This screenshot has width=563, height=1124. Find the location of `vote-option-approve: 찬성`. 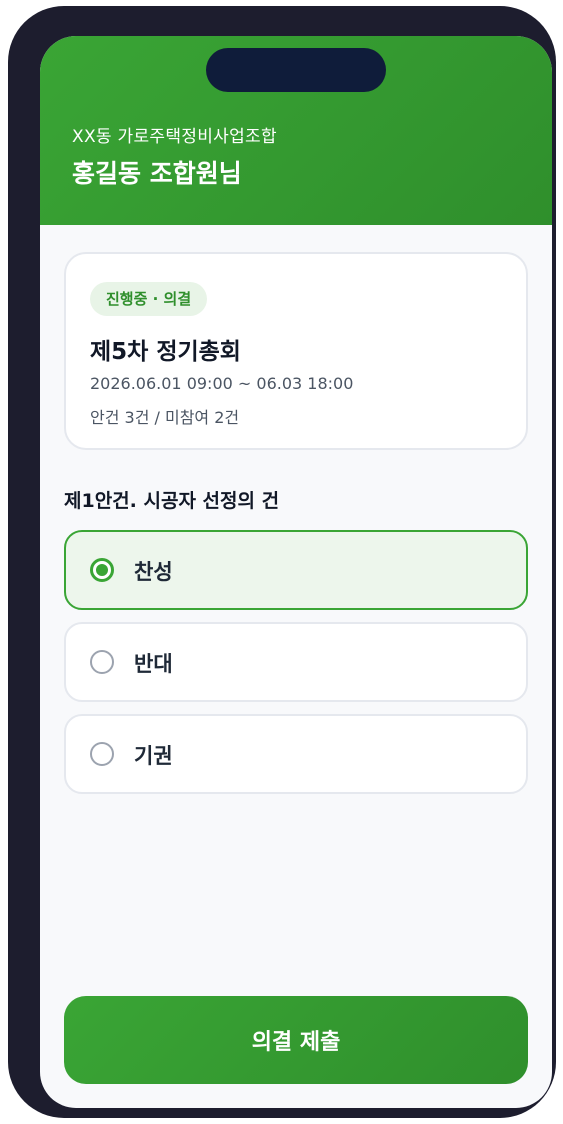

vote-option-approve: 찬성 is located at coordinates (296, 570).